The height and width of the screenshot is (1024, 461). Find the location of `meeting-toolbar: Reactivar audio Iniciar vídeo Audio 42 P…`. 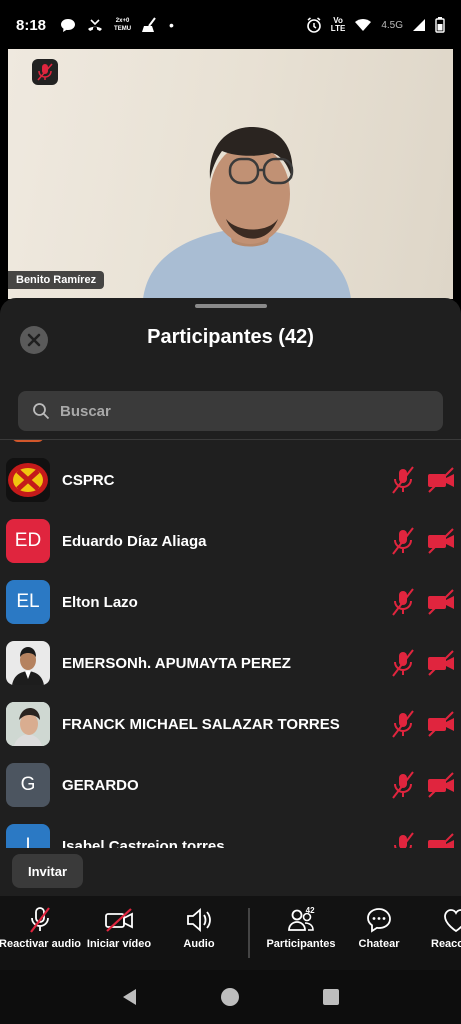

meeting-toolbar: Reactivar audio Iniciar vídeo Audio 42 P… is located at coordinates (230, 933).